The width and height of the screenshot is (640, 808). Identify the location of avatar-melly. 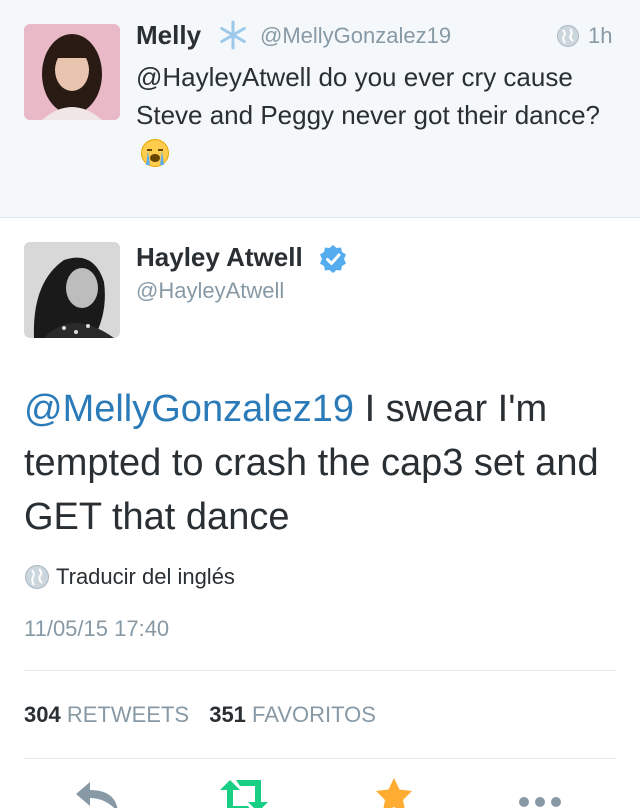
(72, 72).